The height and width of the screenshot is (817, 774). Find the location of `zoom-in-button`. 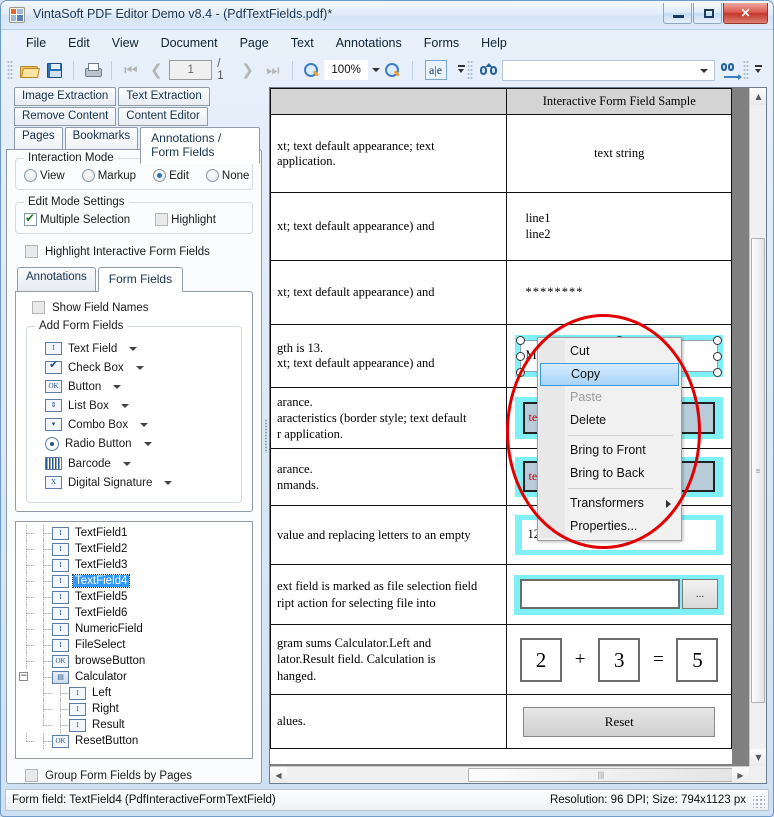

zoom-in-button is located at coordinates (392, 70).